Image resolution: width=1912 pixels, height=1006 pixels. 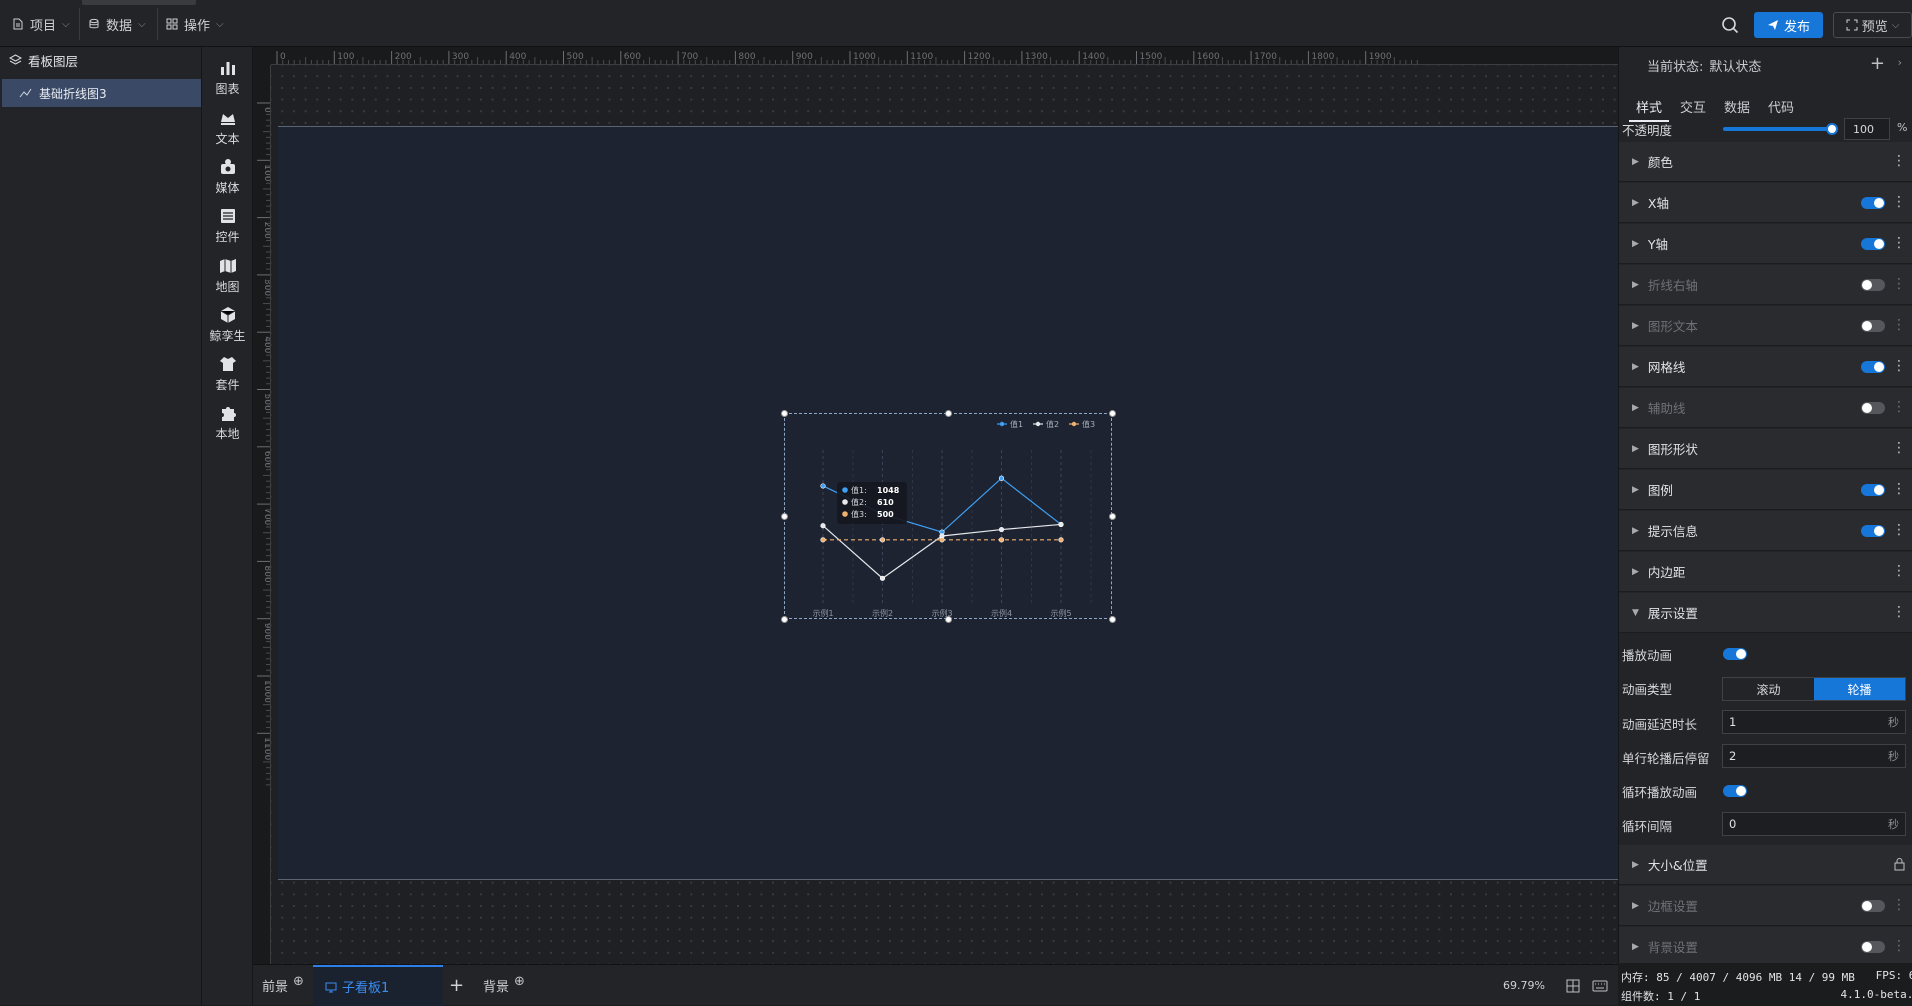 What do you see at coordinates (1765, 367) in the screenshot?
I see `section-grid: ▶ 网格线 ⋮` at bounding box center [1765, 367].